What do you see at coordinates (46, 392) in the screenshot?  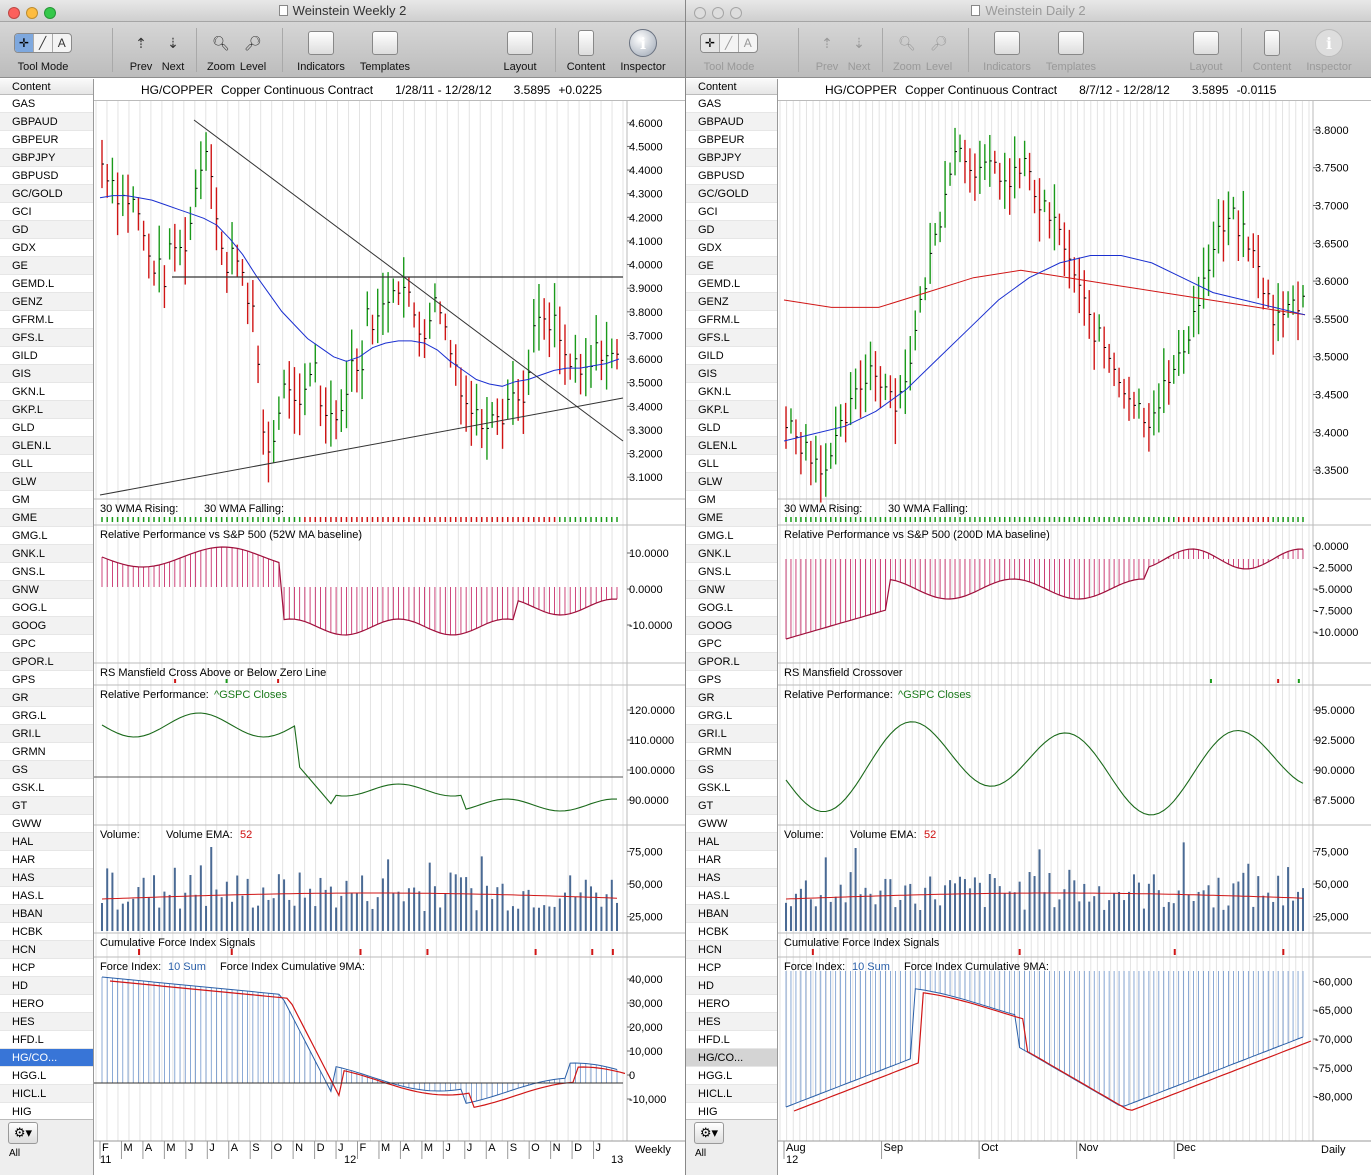 I see `symbol-list-item: GKN.L` at bounding box center [46, 392].